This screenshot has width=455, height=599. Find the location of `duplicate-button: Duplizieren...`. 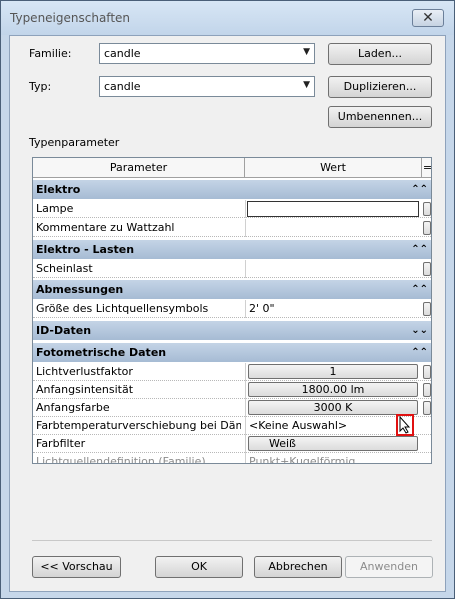

duplicate-button: Duplizieren... is located at coordinates (380, 87).